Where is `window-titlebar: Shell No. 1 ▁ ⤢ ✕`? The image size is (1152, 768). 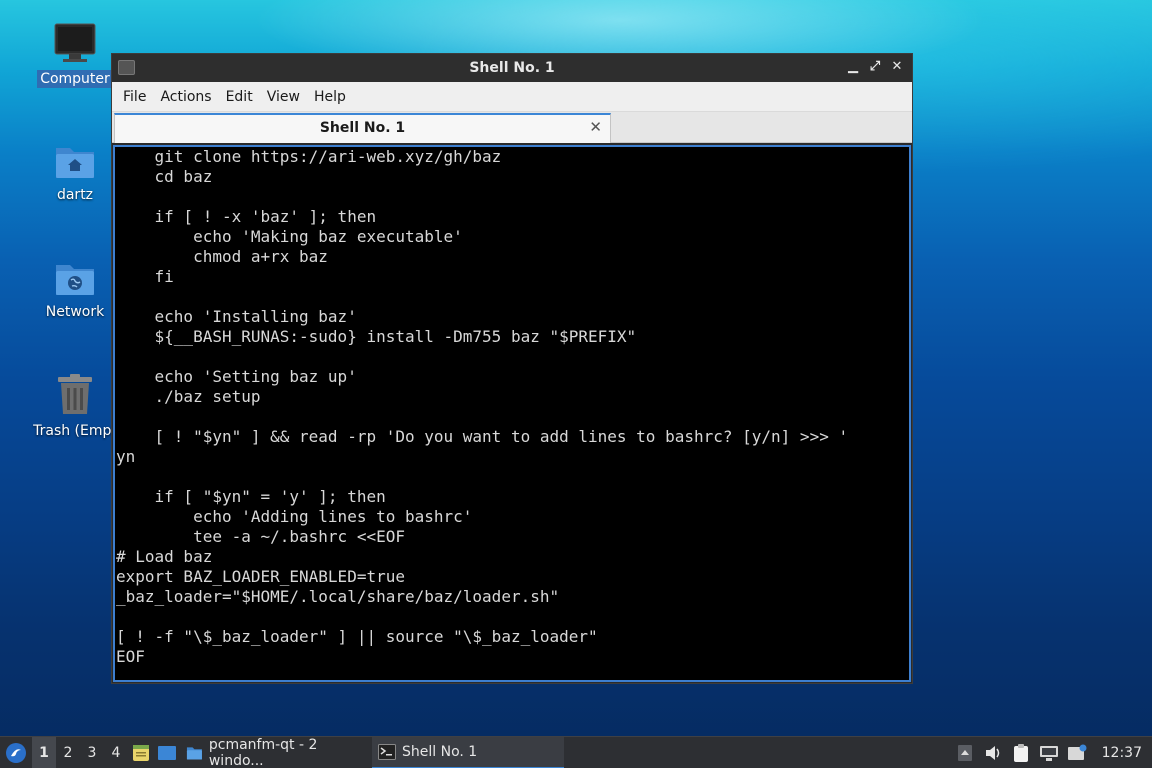 window-titlebar: Shell No. 1 ▁ ⤢ ✕ is located at coordinates (512, 68).